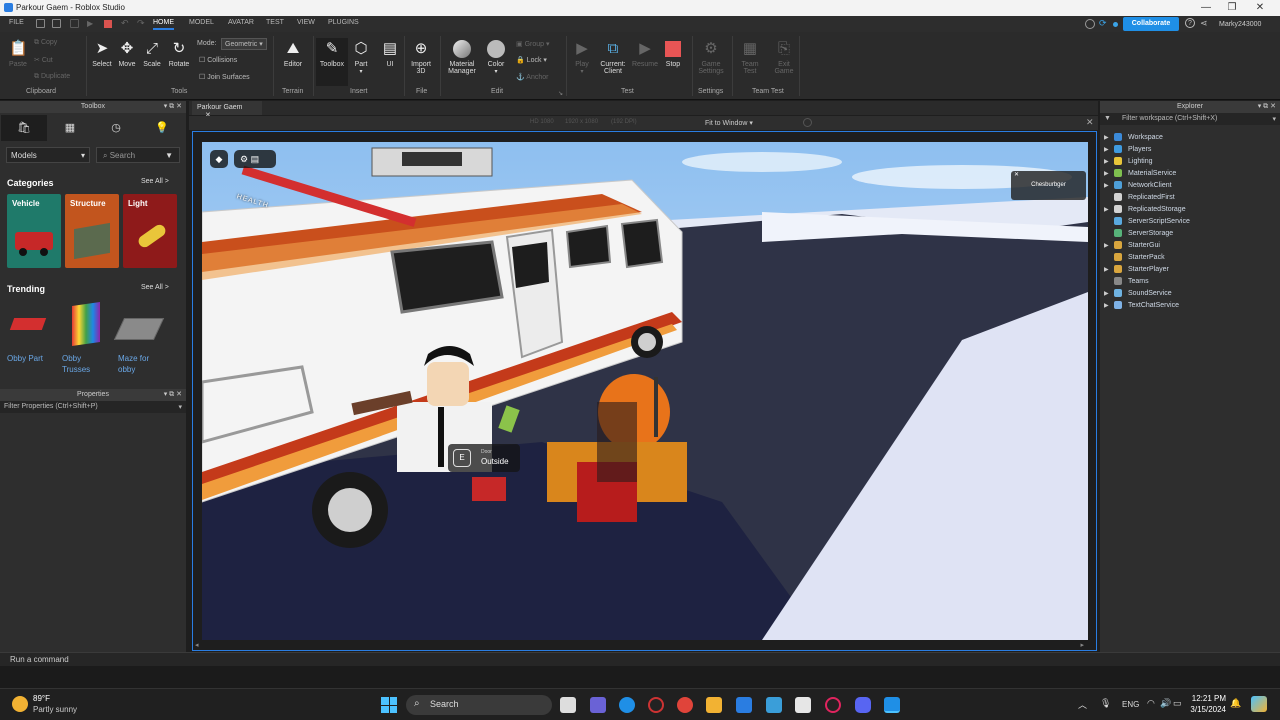  I want to click on clock-time: 12:21 PM, so click(1208, 698).